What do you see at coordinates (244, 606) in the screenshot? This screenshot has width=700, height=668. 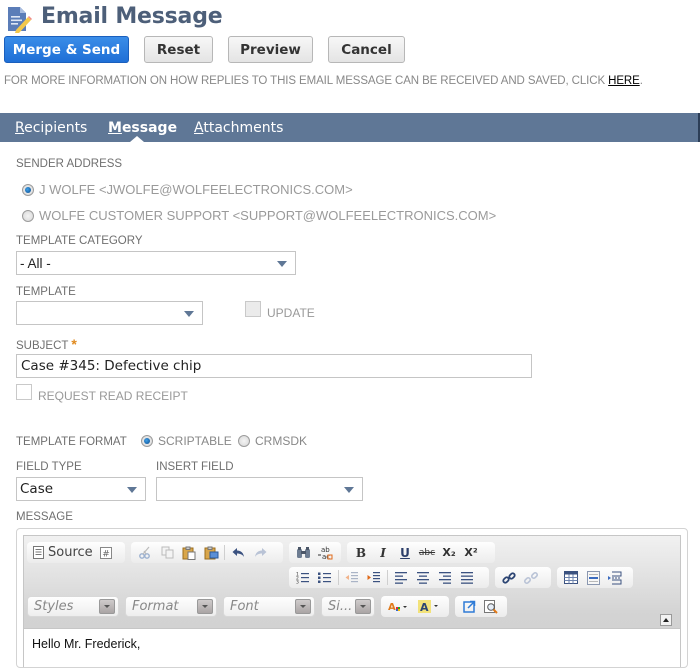 I see `font-combo-label: Font` at bounding box center [244, 606].